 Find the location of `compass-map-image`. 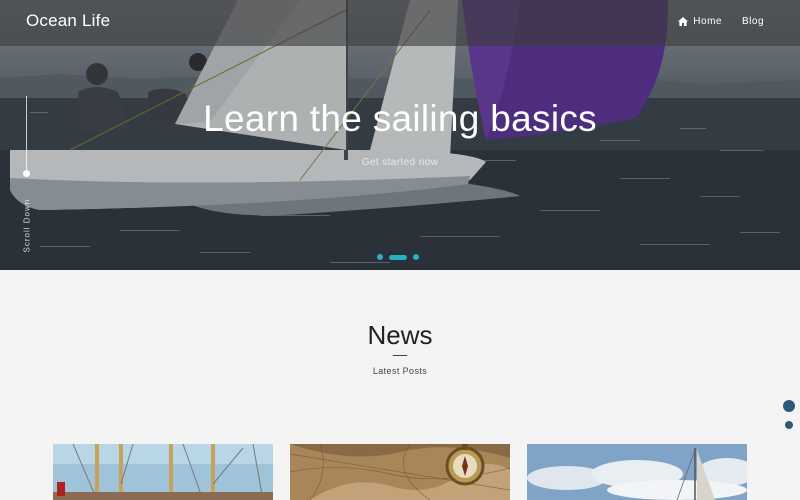

compass-map-image is located at coordinates (400, 472).